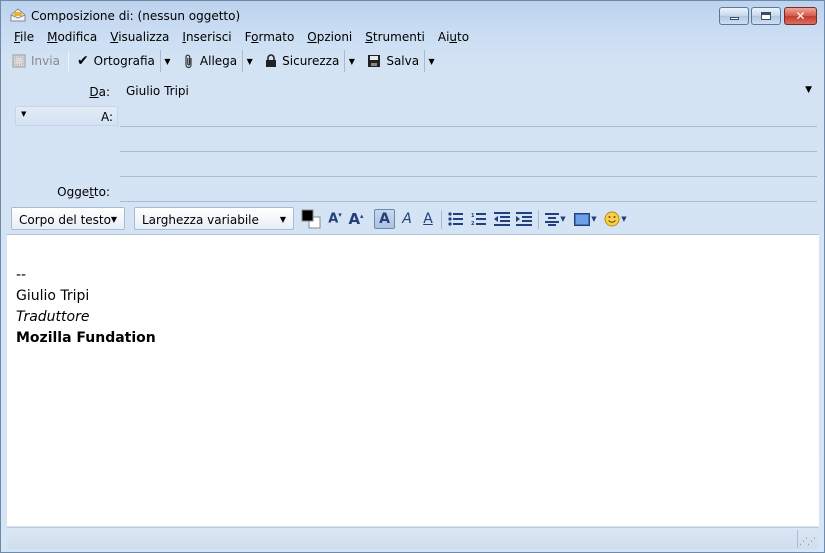 The width and height of the screenshot is (825, 553). Describe the element at coordinates (82, 61) in the screenshot. I see `checkmark-icon: ✔` at that location.